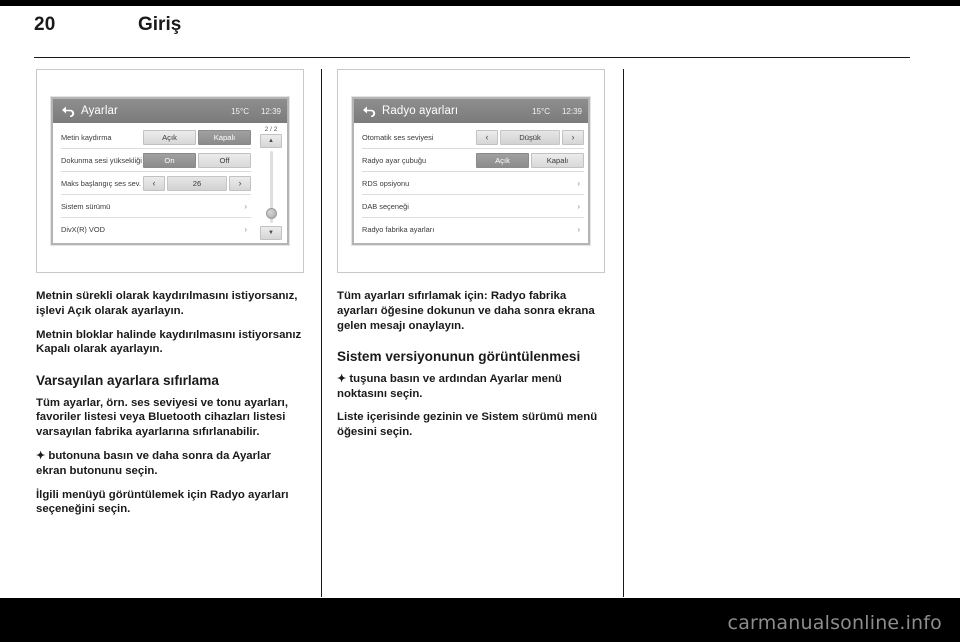 The height and width of the screenshot is (642, 960). I want to click on segmented-control-text-scroll: Açık Kapalı, so click(197, 137).